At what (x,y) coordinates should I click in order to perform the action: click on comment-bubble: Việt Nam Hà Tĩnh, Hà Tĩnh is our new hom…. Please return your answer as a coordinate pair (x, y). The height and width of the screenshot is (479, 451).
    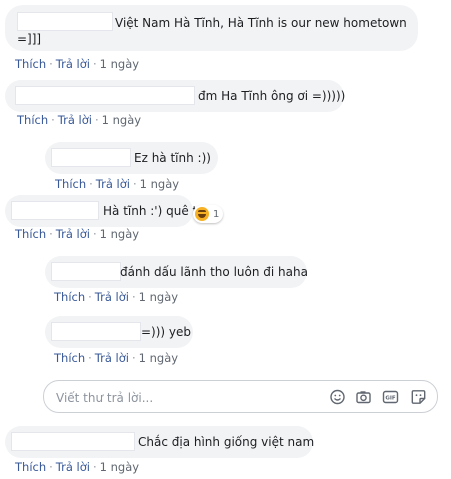
    Looking at the image, I should click on (211, 28).